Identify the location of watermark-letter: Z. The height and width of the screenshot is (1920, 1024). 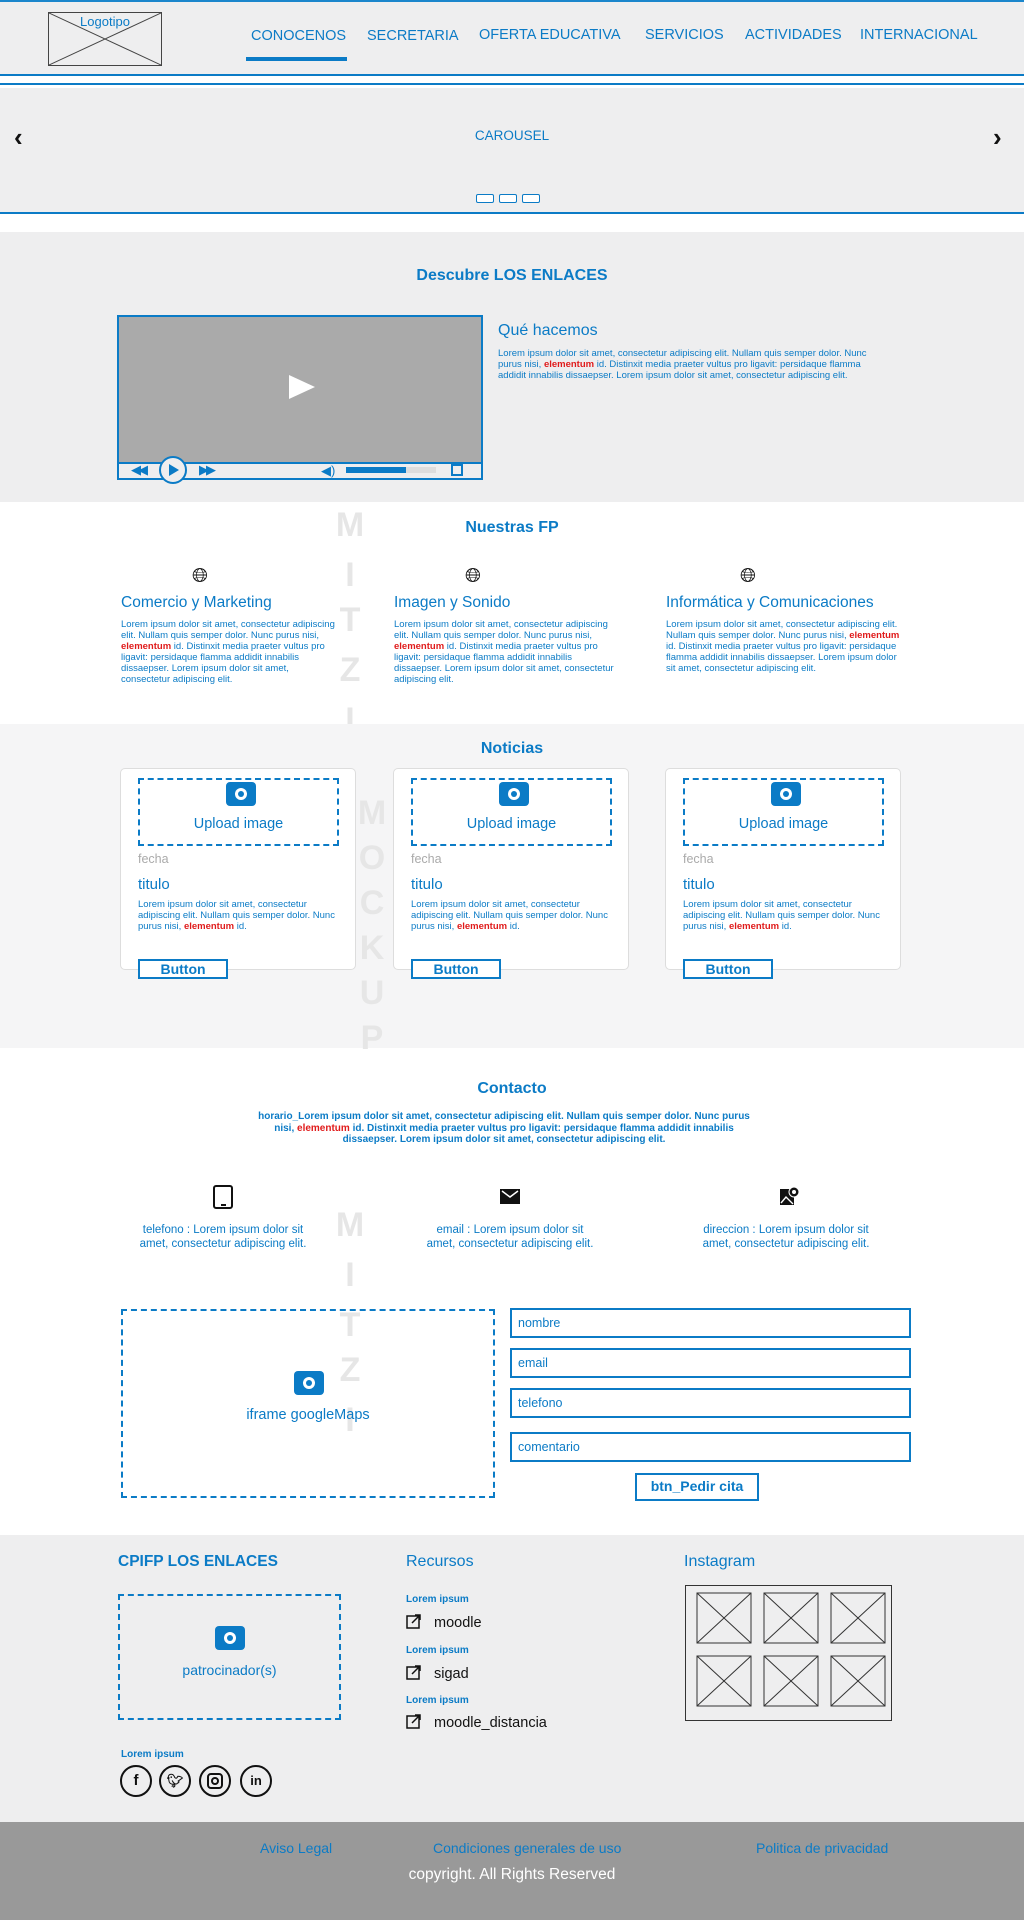
(350, 670).